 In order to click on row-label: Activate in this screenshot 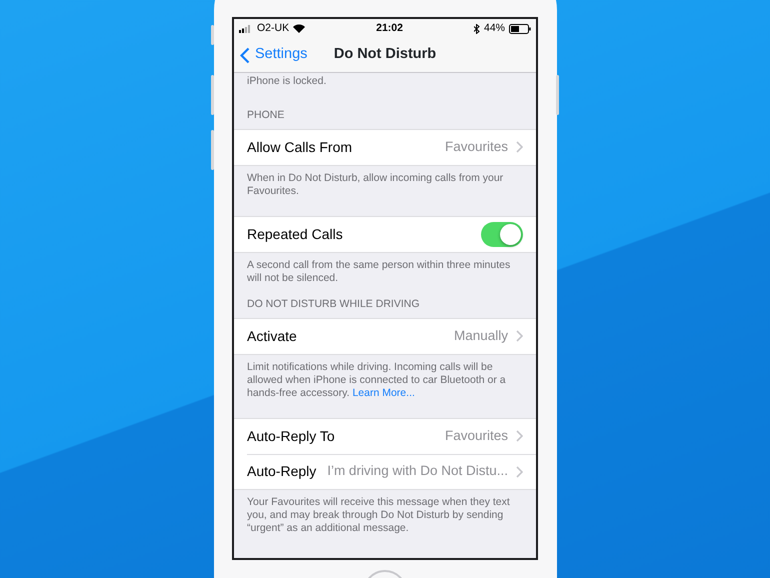, I will do `click(272, 336)`.